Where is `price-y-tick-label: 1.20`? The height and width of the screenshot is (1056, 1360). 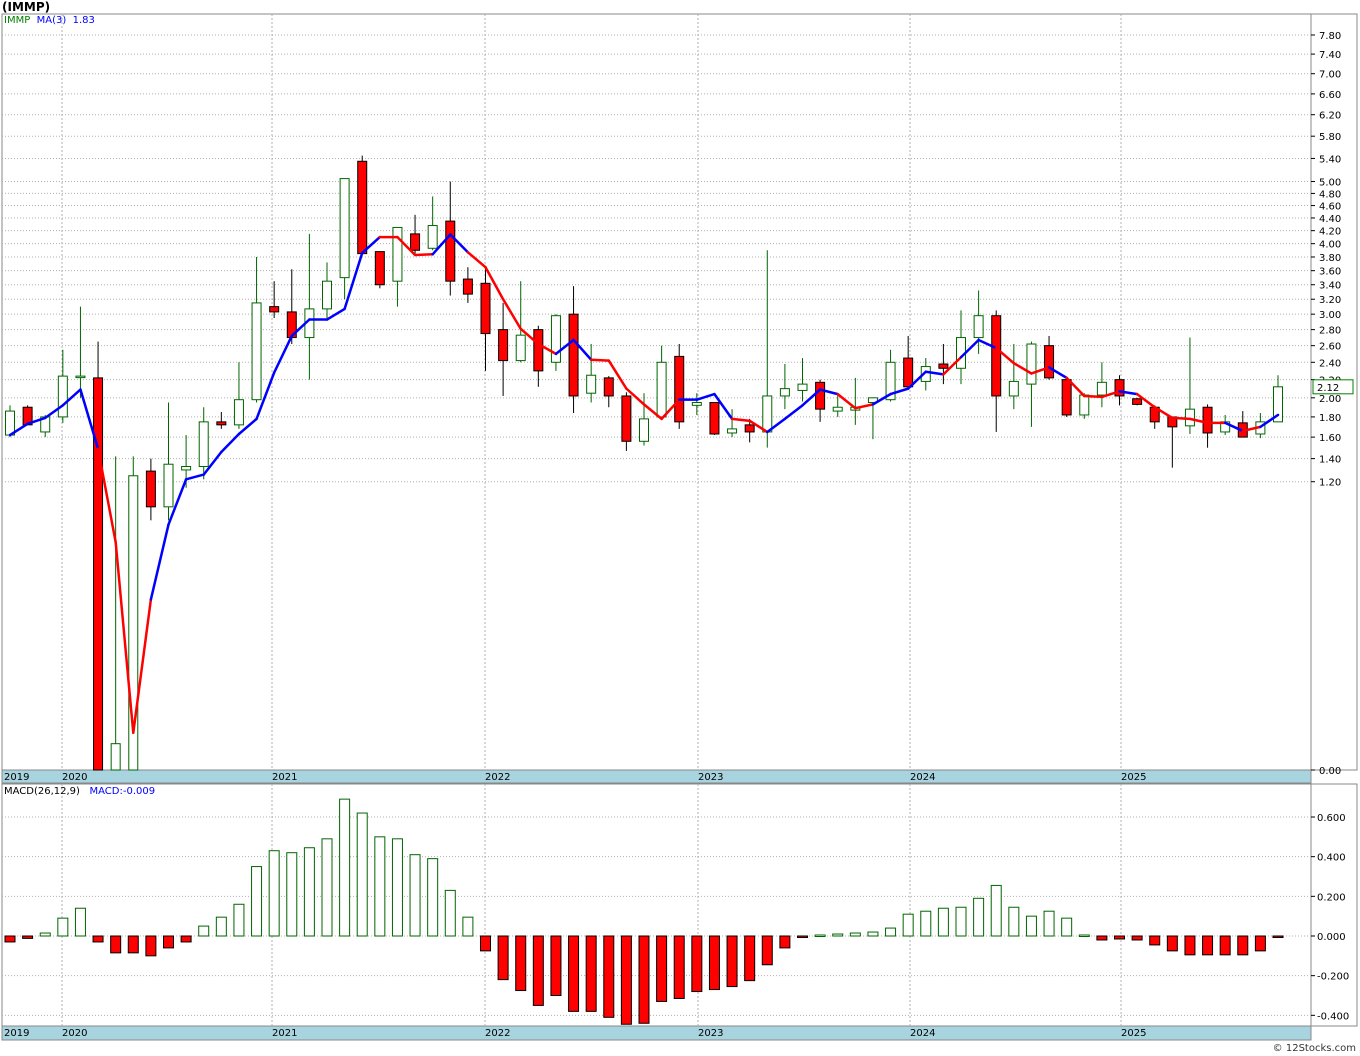
price-y-tick-label: 1.20 is located at coordinates (1330, 483).